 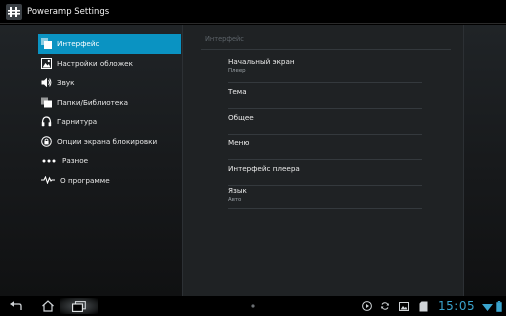 I want to click on system-nav-bar: 15:05, so click(x=253, y=306).